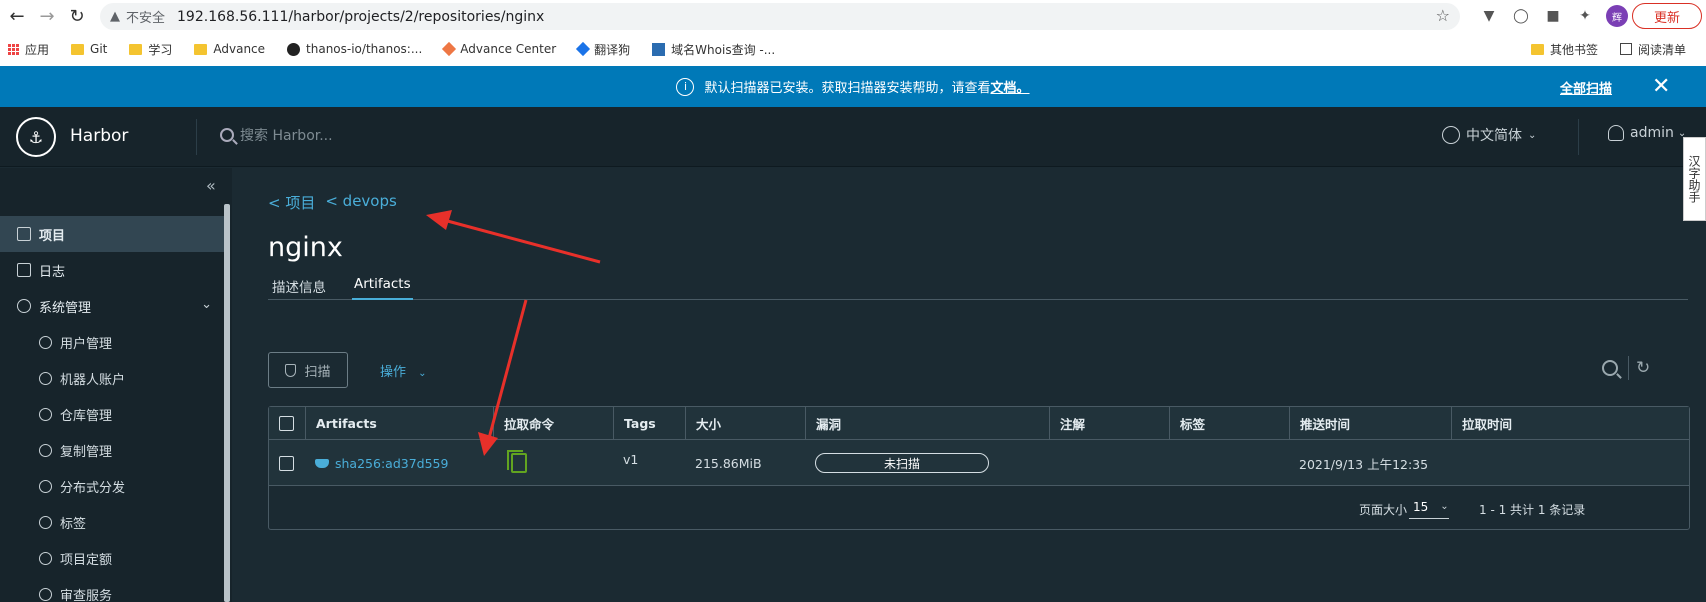 The image size is (1706, 602). I want to click on scanner-info-banner: i 默认扫描器已安装。获取扫描器安装帮助，请查看 文档。 全部扫描 ✕, so click(853, 86).